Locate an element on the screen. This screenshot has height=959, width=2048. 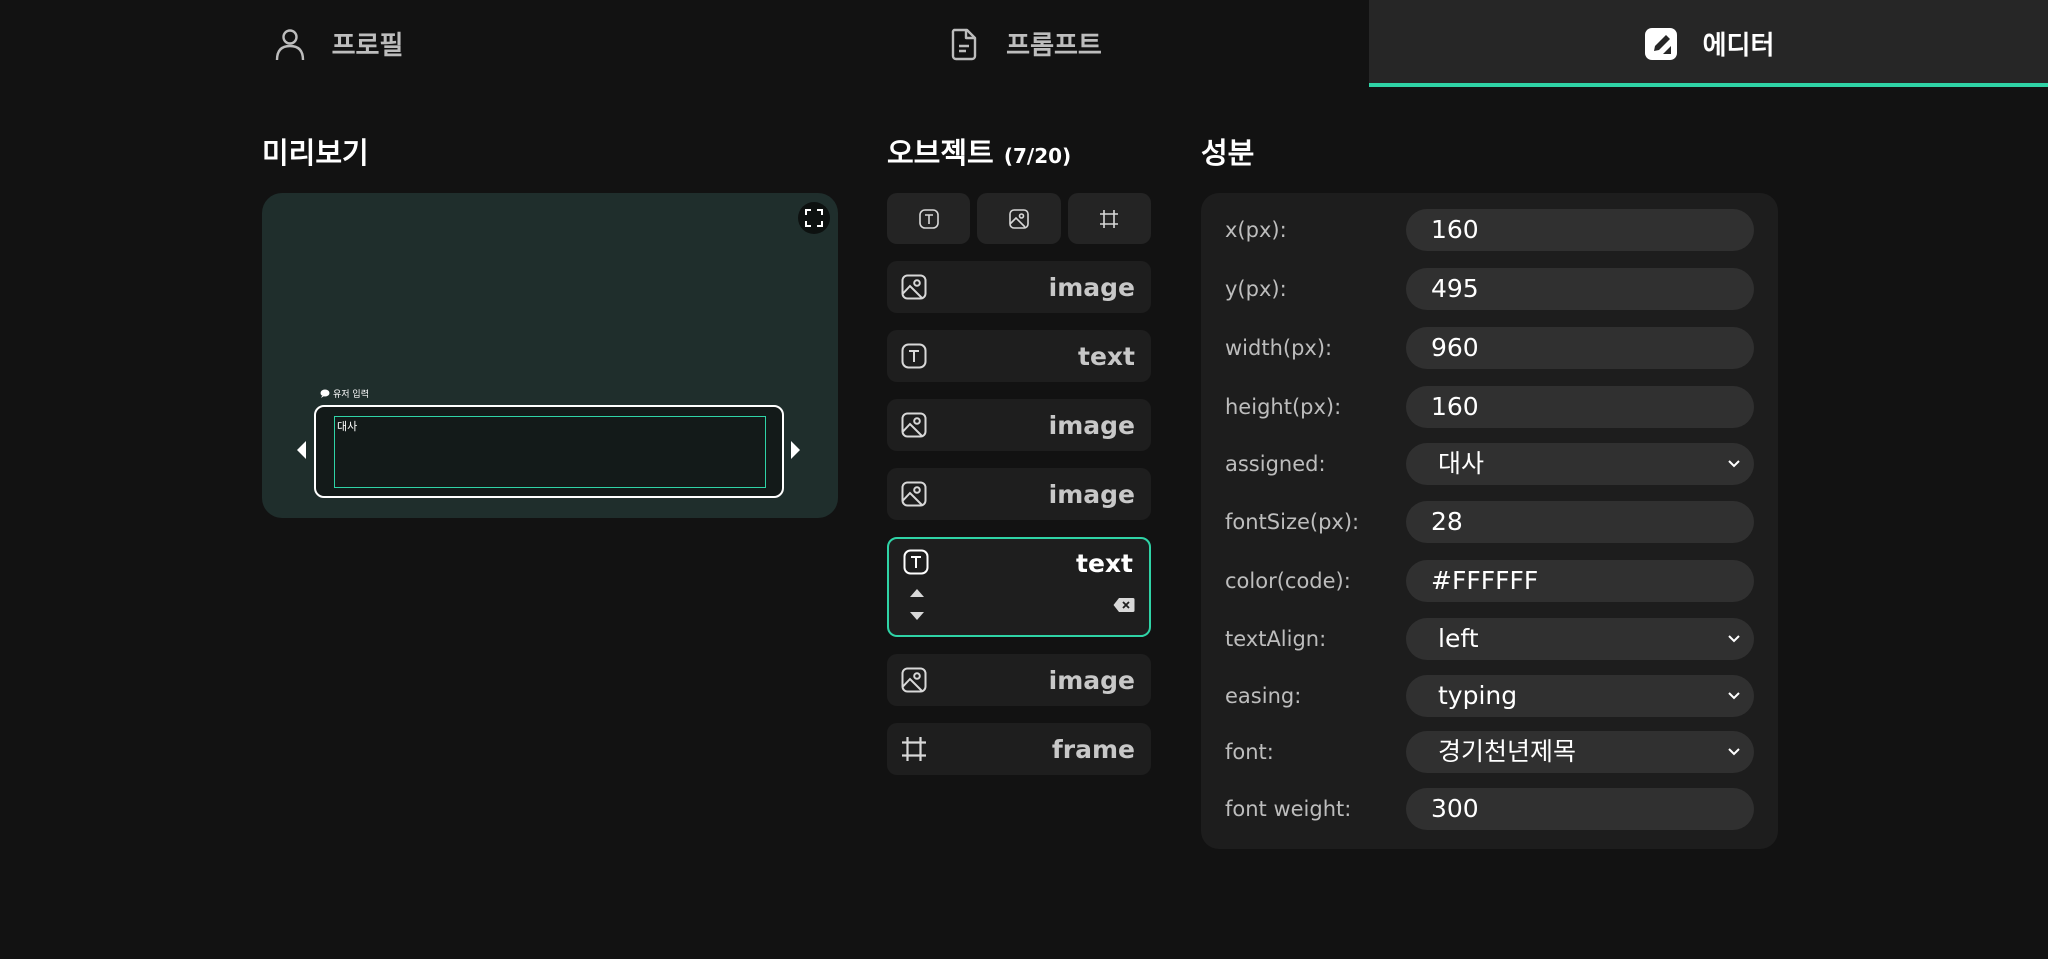
object-toolbar is located at coordinates (1019, 218).